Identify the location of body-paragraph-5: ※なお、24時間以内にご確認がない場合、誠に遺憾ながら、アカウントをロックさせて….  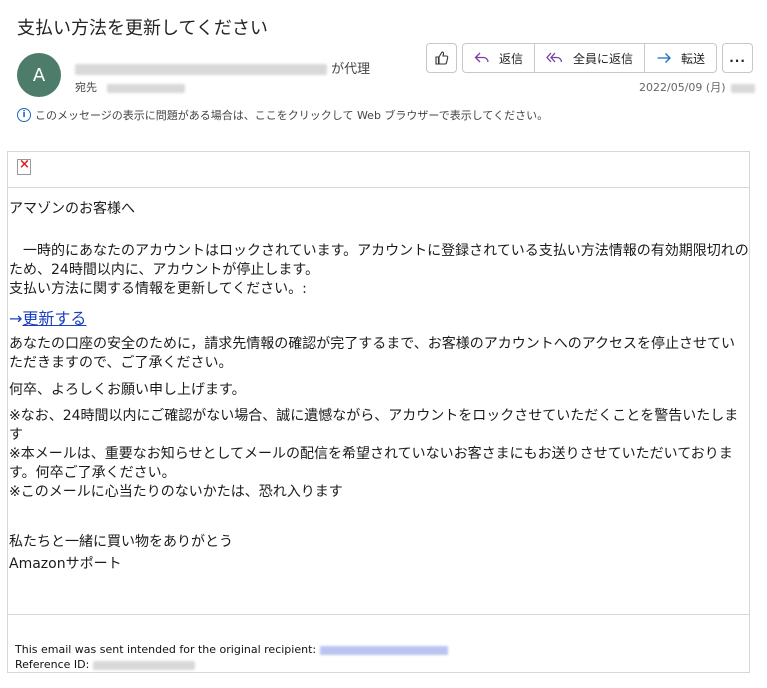
(374, 425).